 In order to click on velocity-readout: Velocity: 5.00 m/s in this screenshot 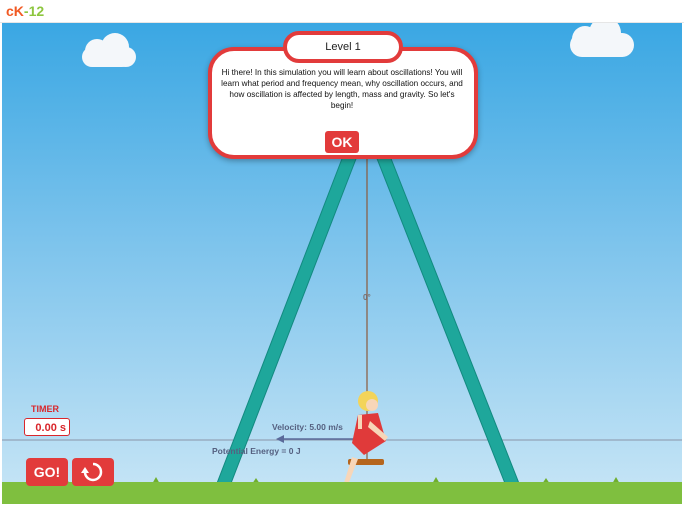, I will do `click(307, 427)`.